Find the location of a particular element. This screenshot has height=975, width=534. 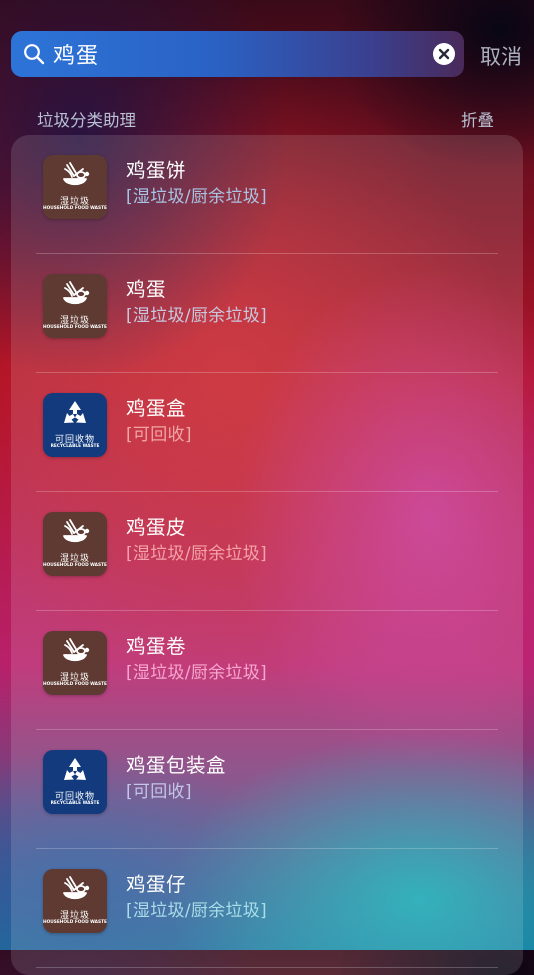

row-divider is located at coordinates (267, 967).